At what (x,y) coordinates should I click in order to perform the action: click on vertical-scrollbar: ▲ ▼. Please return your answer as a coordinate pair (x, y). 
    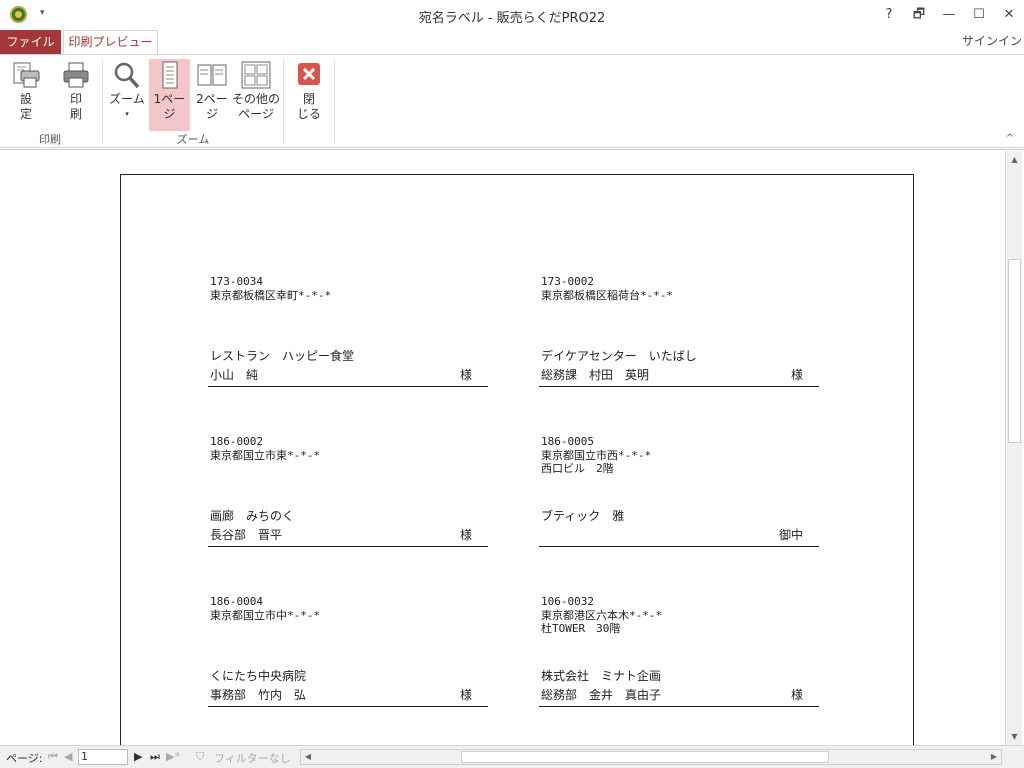
    Looking at the image, I should click on (1013, 448).